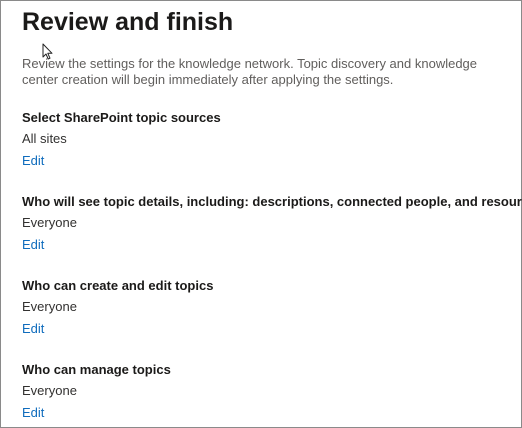 This screenshot has width=522, height=428. Describe the element at coordinates (33, 329) in the screenshot. I see `edit-create-edit-topics-link: Edit` at that location.